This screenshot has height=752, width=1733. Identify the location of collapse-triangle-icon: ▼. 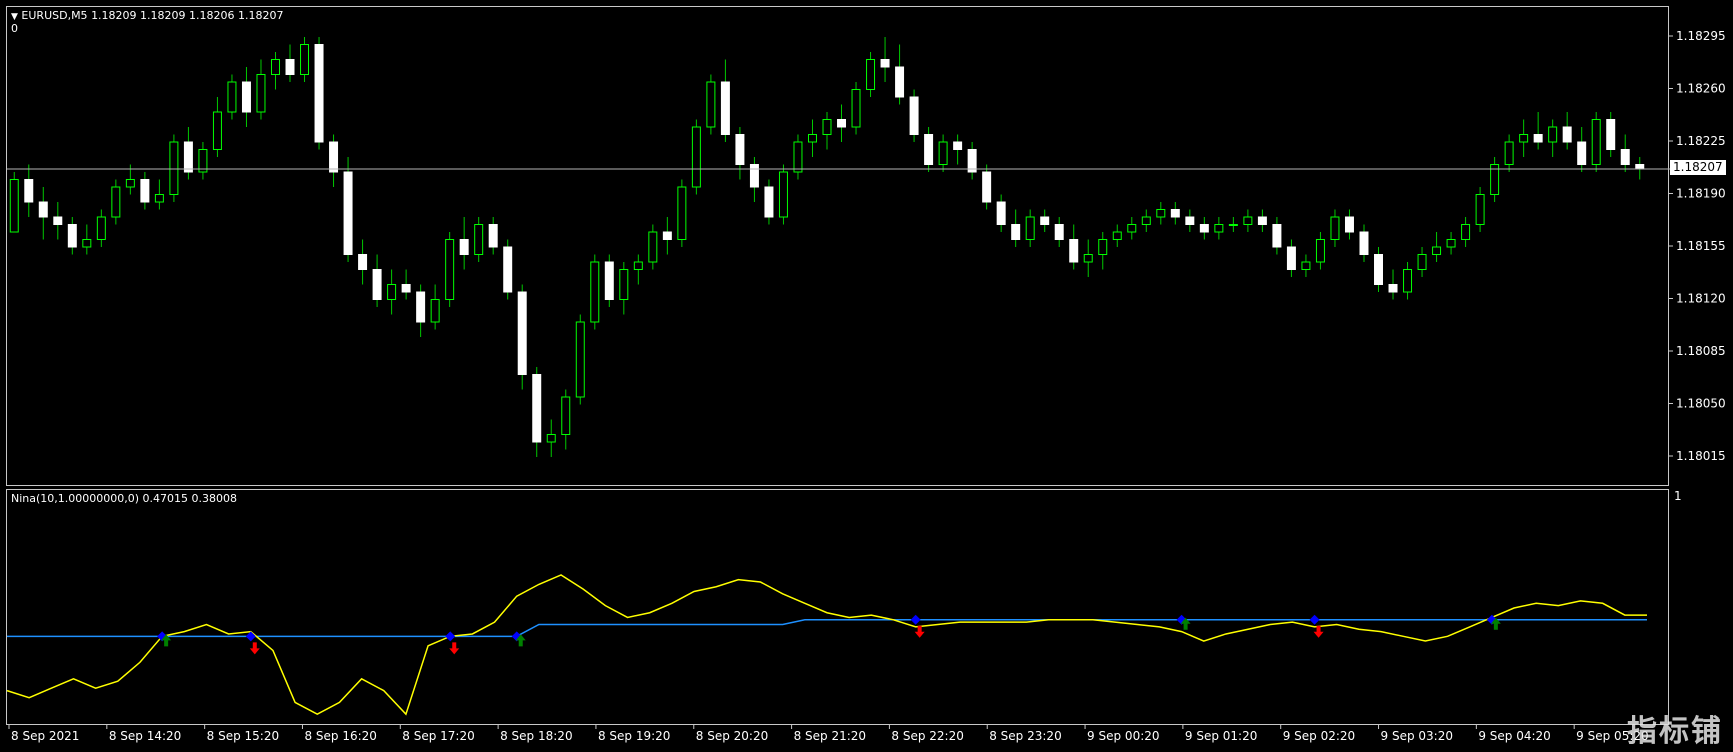
(14, 17).